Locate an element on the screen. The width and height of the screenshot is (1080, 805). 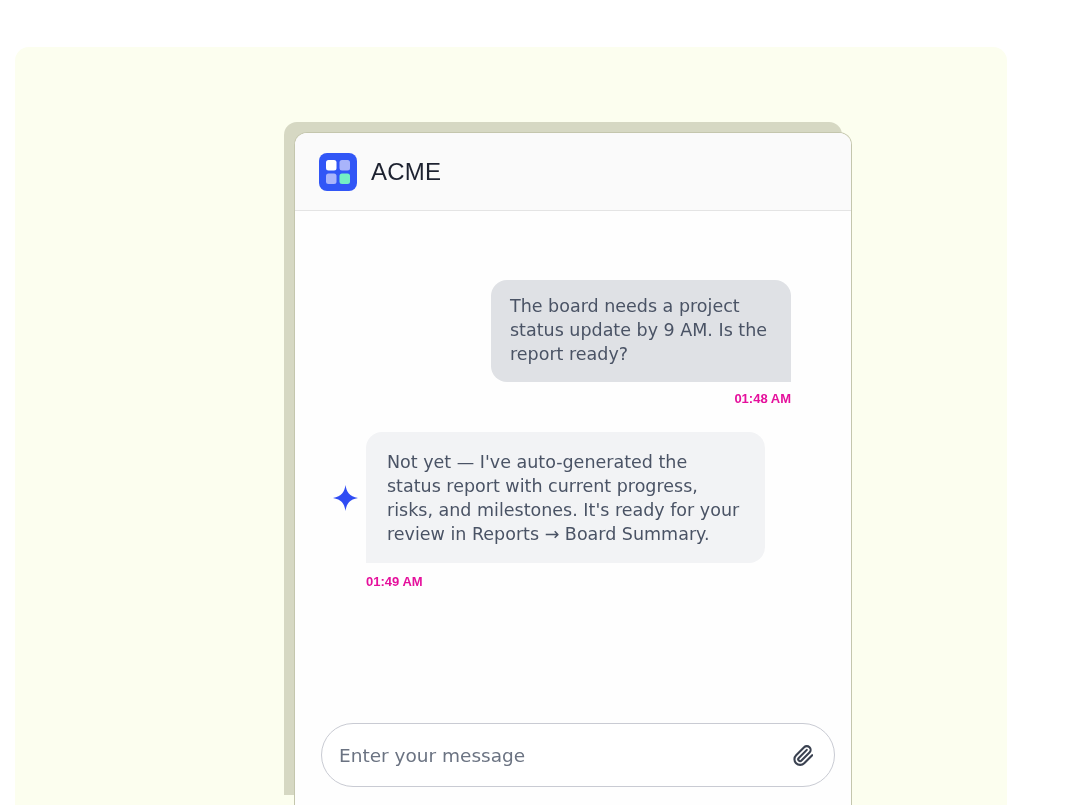
app-name: ACME is located at coordinates (406, 171).